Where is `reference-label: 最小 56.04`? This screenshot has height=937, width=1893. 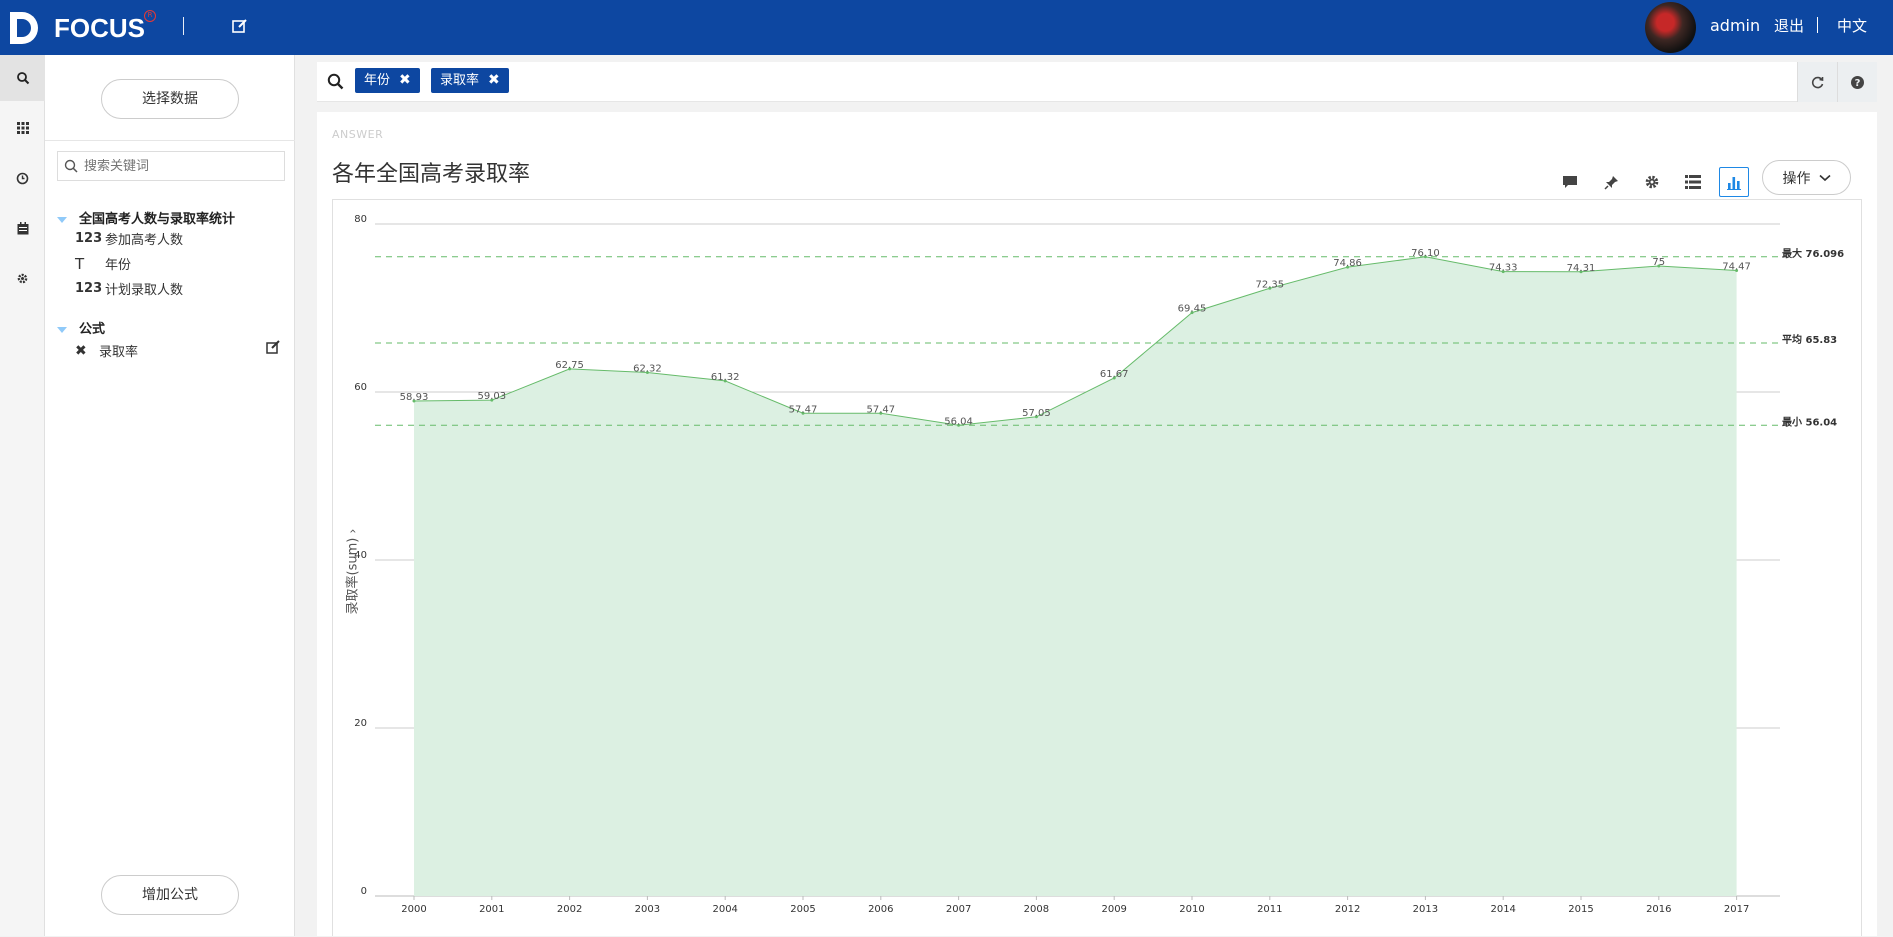 reference-label: 最小 56.04 is located at coordinates (1809, 421).